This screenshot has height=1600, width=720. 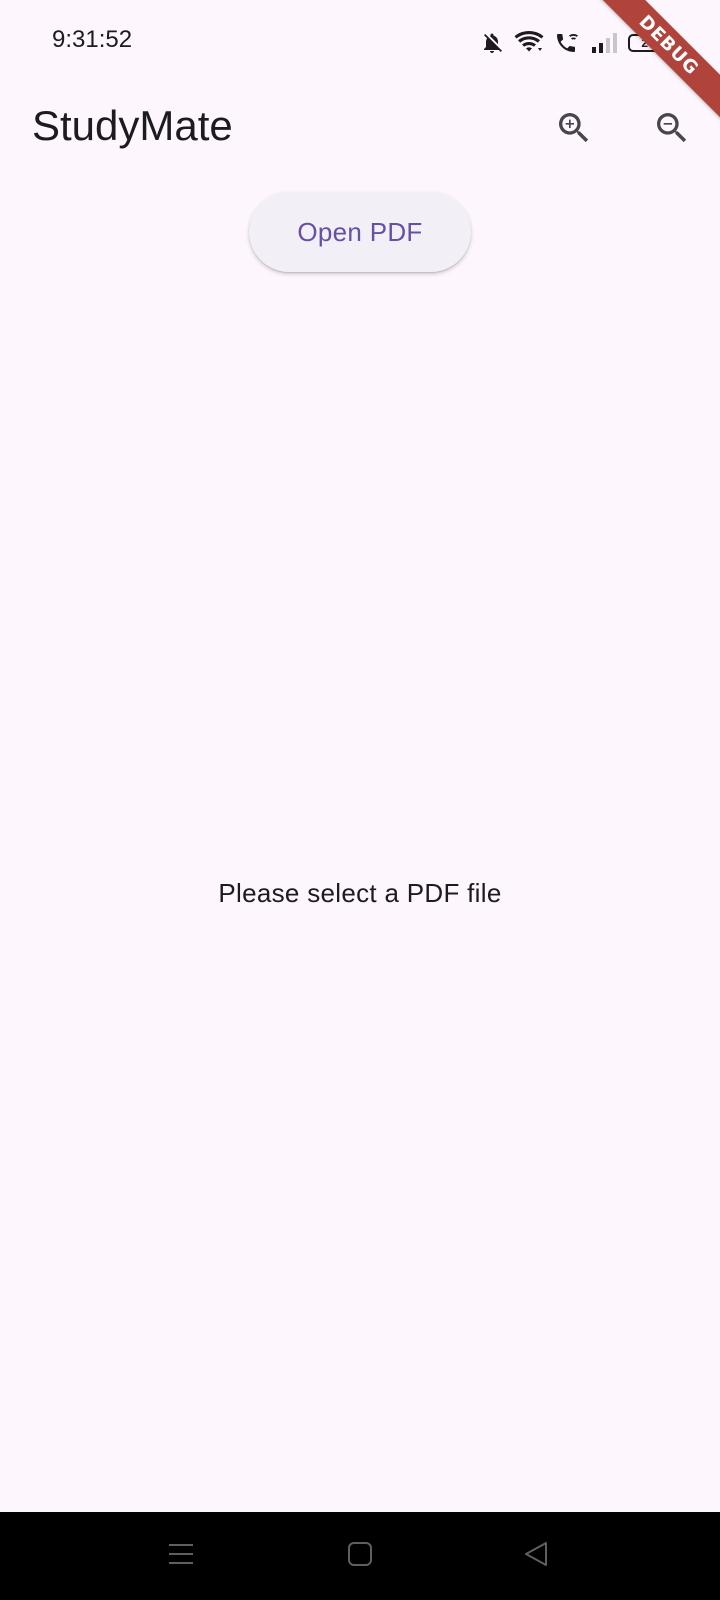 I want to click on home-icon, so click(x=360, y=1556).